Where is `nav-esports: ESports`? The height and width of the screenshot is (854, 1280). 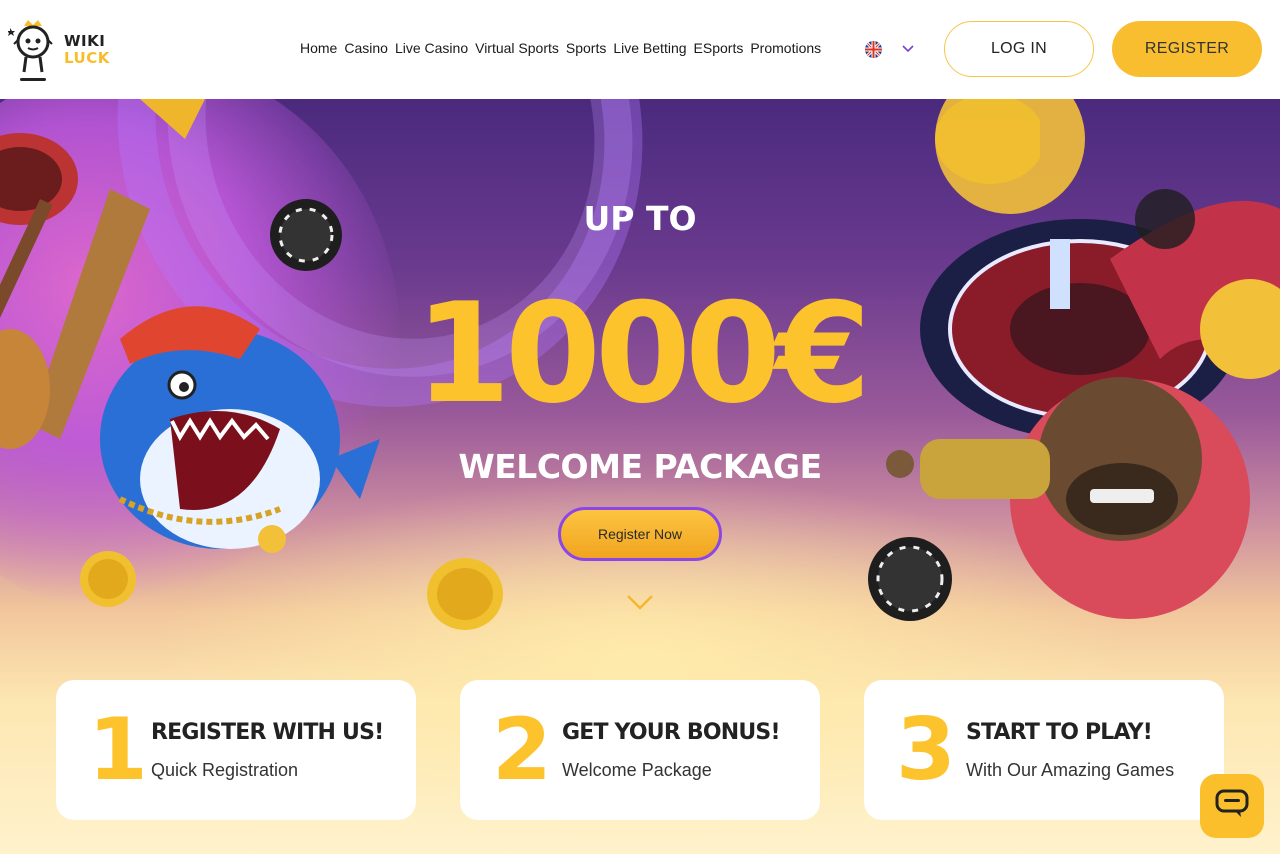
nav-esports: ESports is located at coordinates (719, 48).